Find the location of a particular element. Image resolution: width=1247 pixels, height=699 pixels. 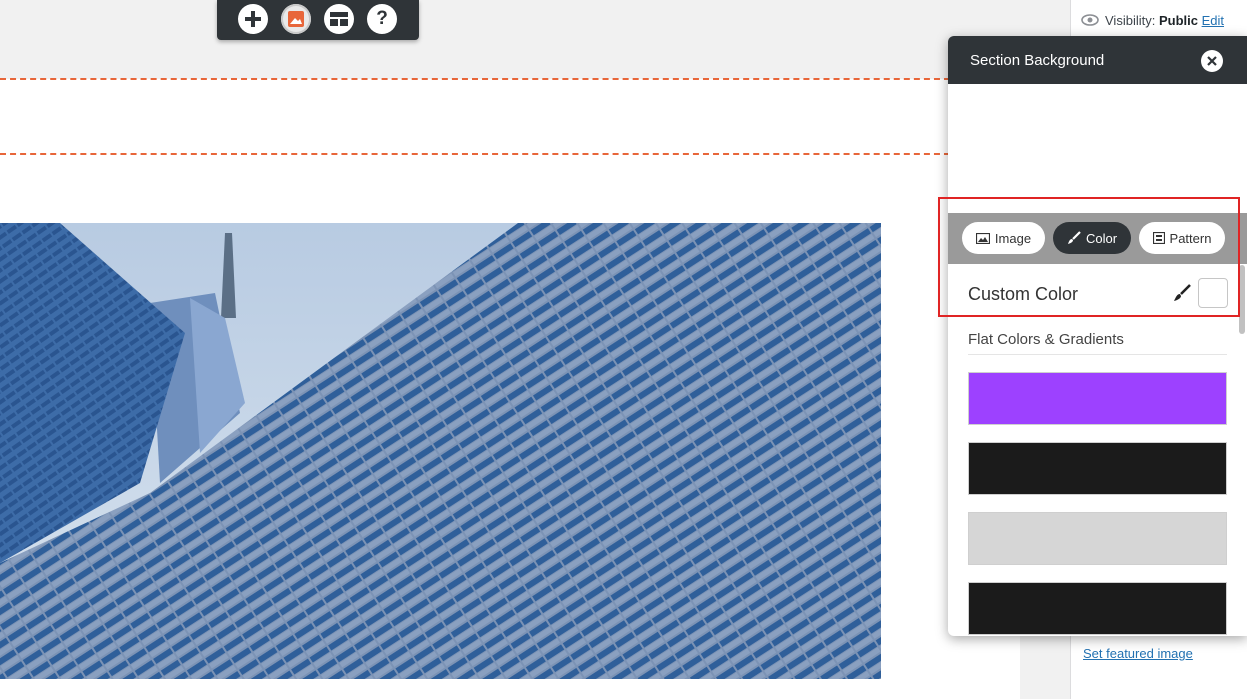

help-icon: ? is located at coordinates (382, 18).